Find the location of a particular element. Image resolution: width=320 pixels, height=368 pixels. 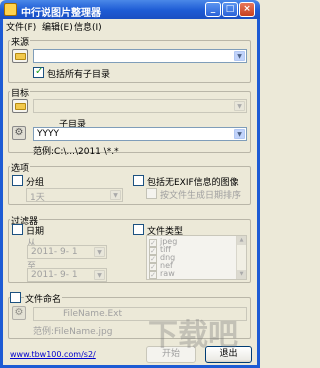

title-bar: 中行说图片整理器 _ □ × is located at coordinates (130, 9).